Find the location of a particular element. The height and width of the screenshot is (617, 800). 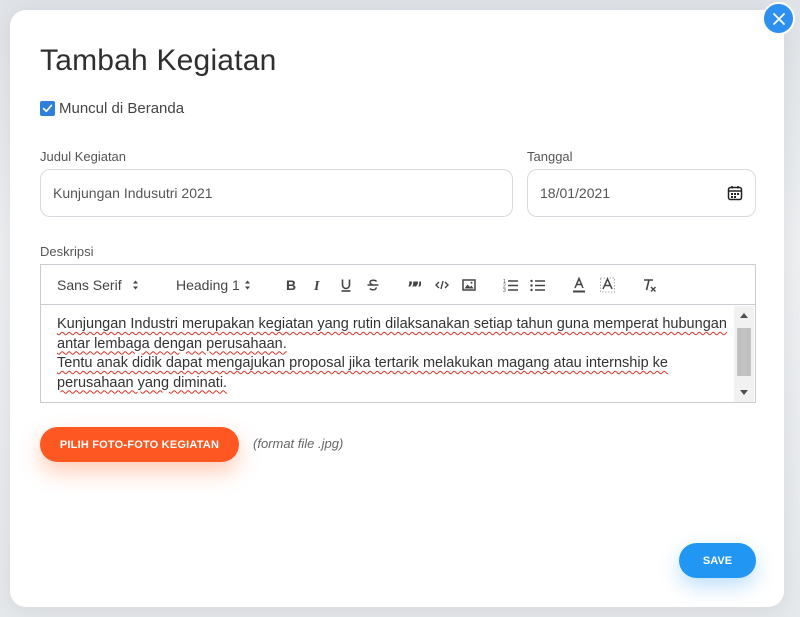

blockquote-button: ”” is located at coordinates (414, 285).